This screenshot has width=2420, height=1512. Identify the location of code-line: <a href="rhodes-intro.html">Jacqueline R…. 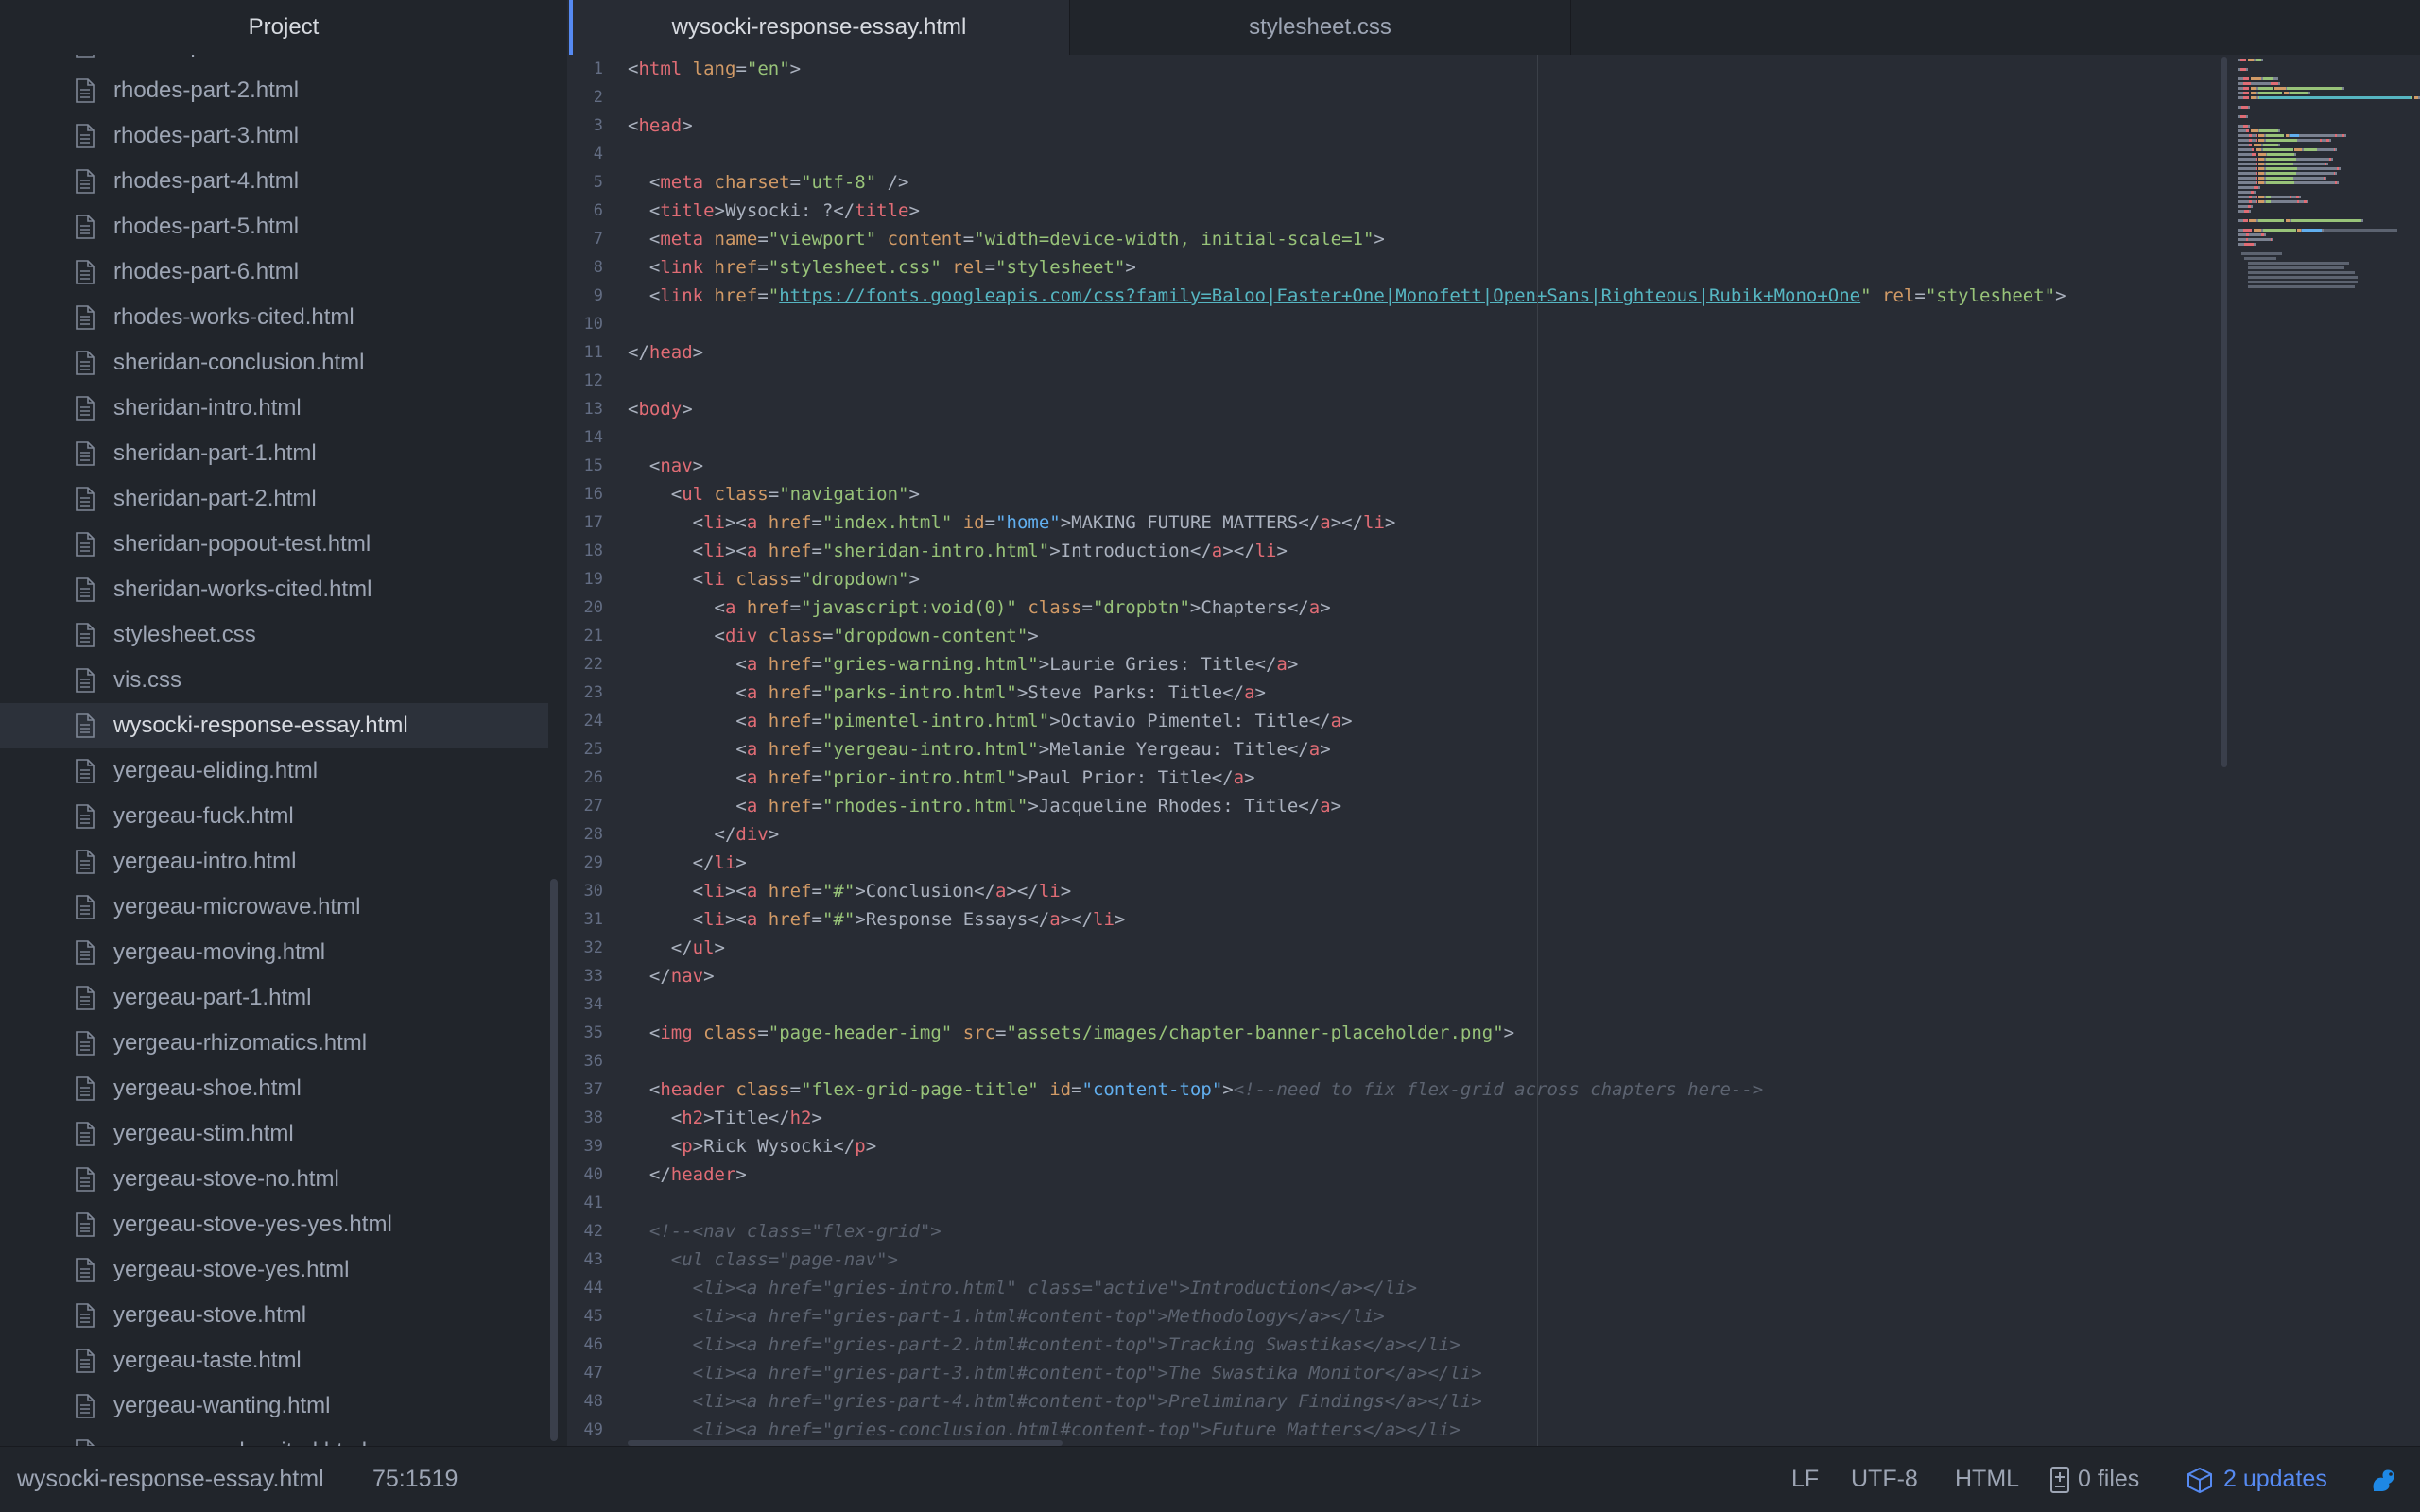
(984, 806).